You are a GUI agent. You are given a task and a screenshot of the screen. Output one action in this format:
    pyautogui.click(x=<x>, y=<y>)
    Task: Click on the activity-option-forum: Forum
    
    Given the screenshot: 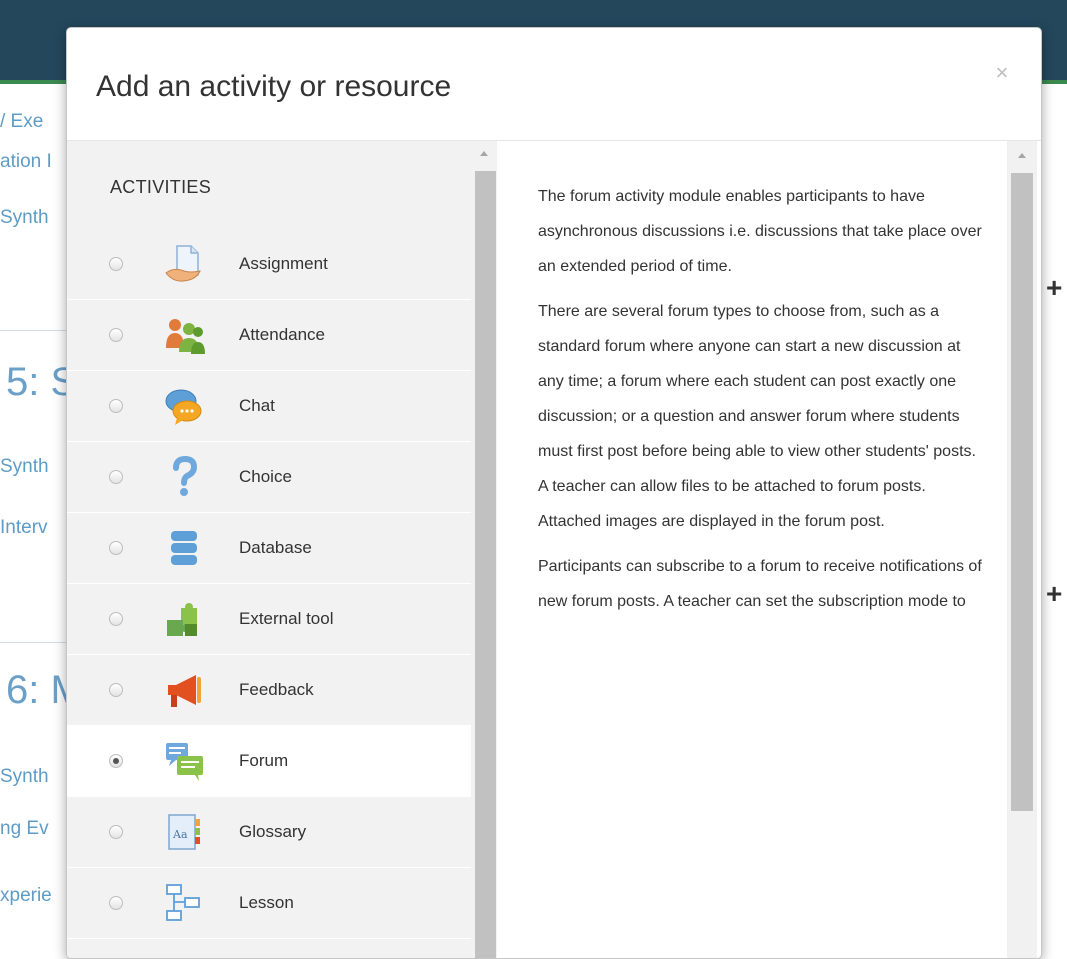 What is the action you would take?
    pyautogui.click(x=269, y=761)
    